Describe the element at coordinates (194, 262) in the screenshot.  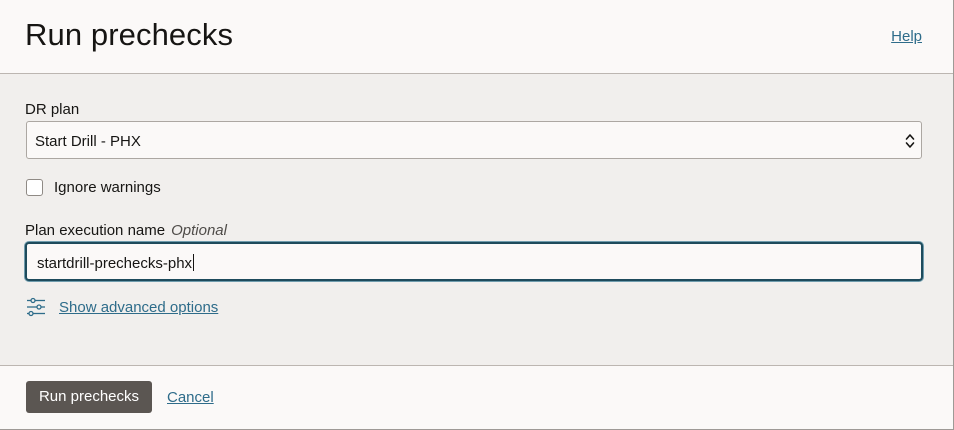
I see `text-caret` at that location.